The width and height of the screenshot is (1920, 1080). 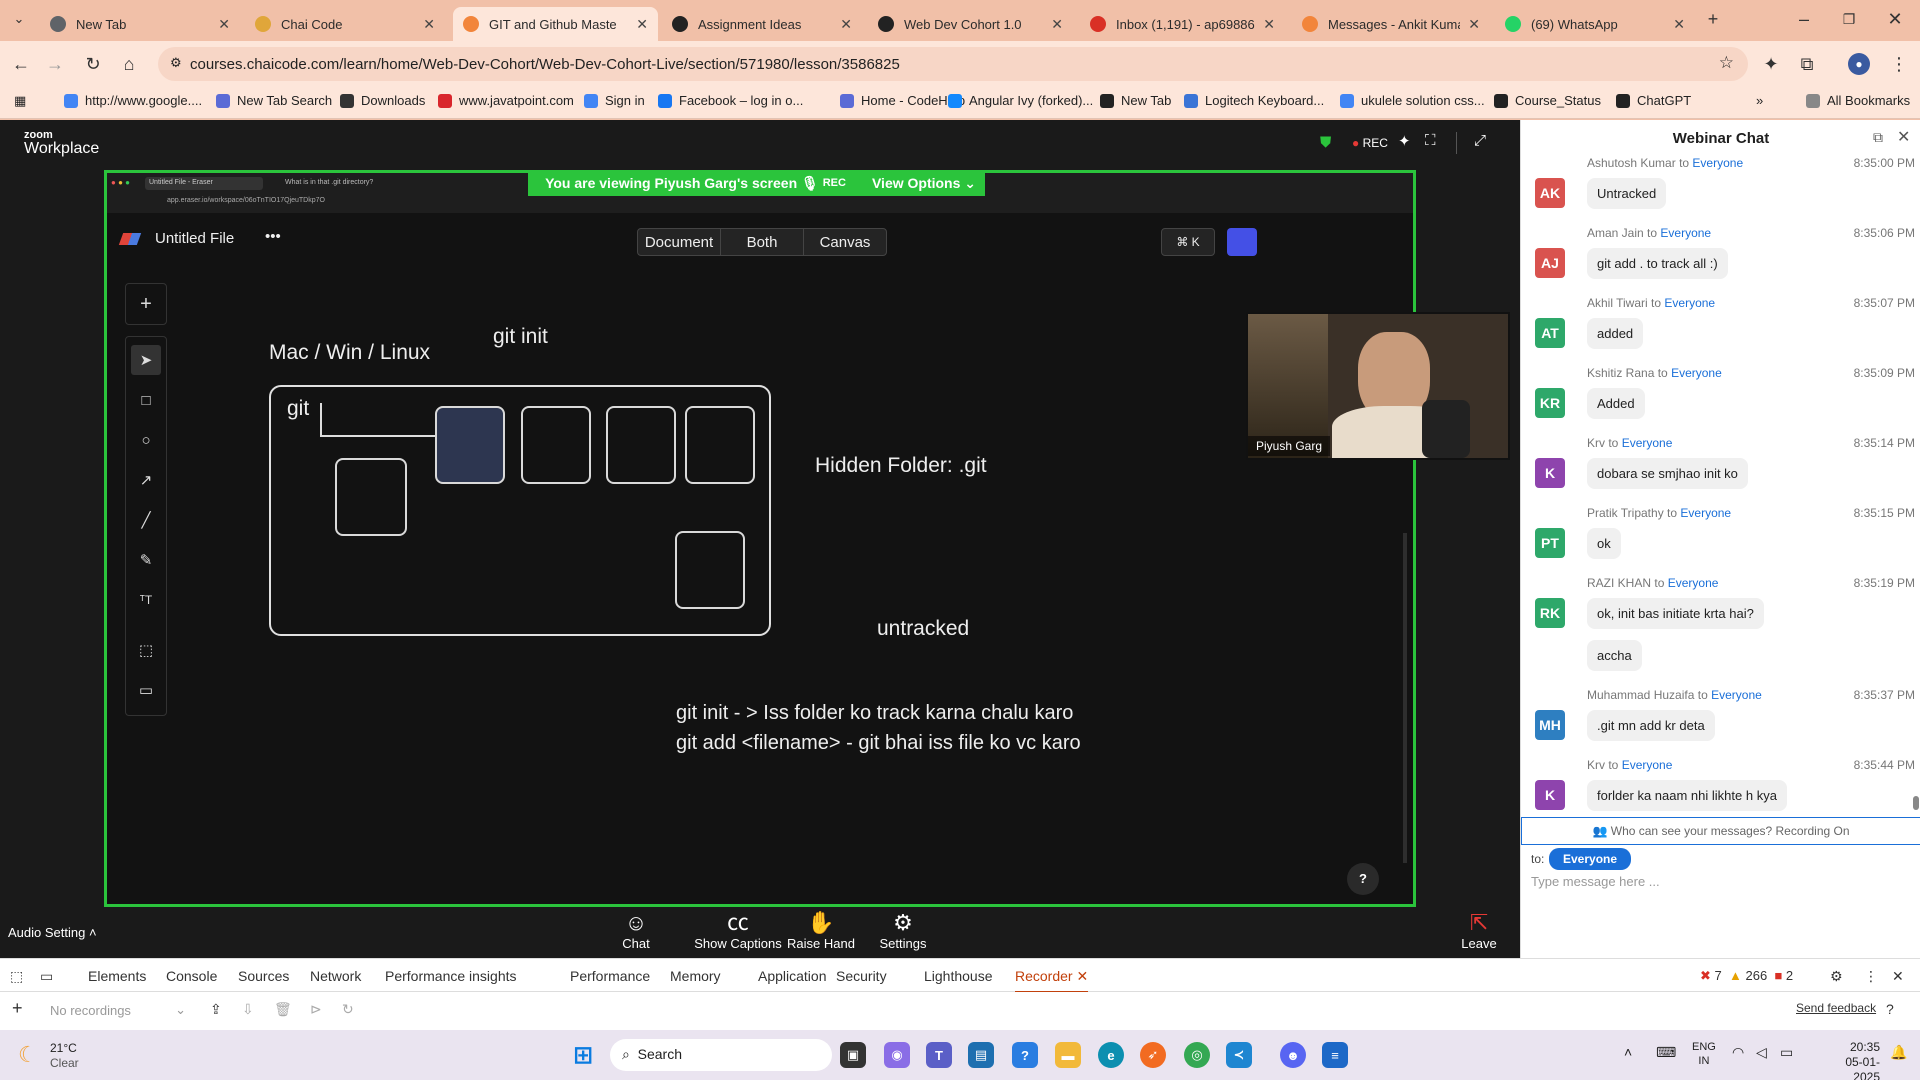 I want to click on bookmark-item: New Tab, so click(x=1135, y=100).